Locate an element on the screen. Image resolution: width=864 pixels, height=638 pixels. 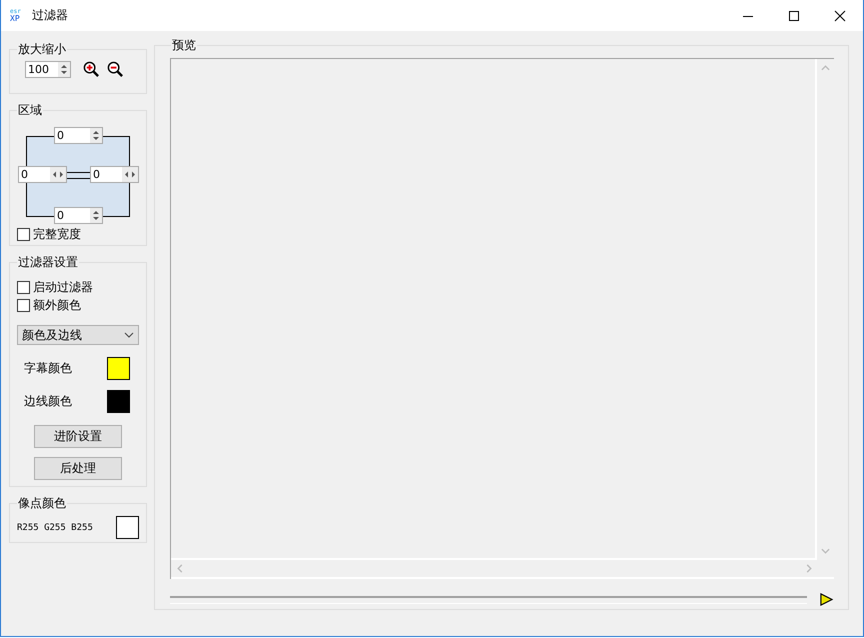
bottom-spin-field: 0 is located at coordinates (78, 215).